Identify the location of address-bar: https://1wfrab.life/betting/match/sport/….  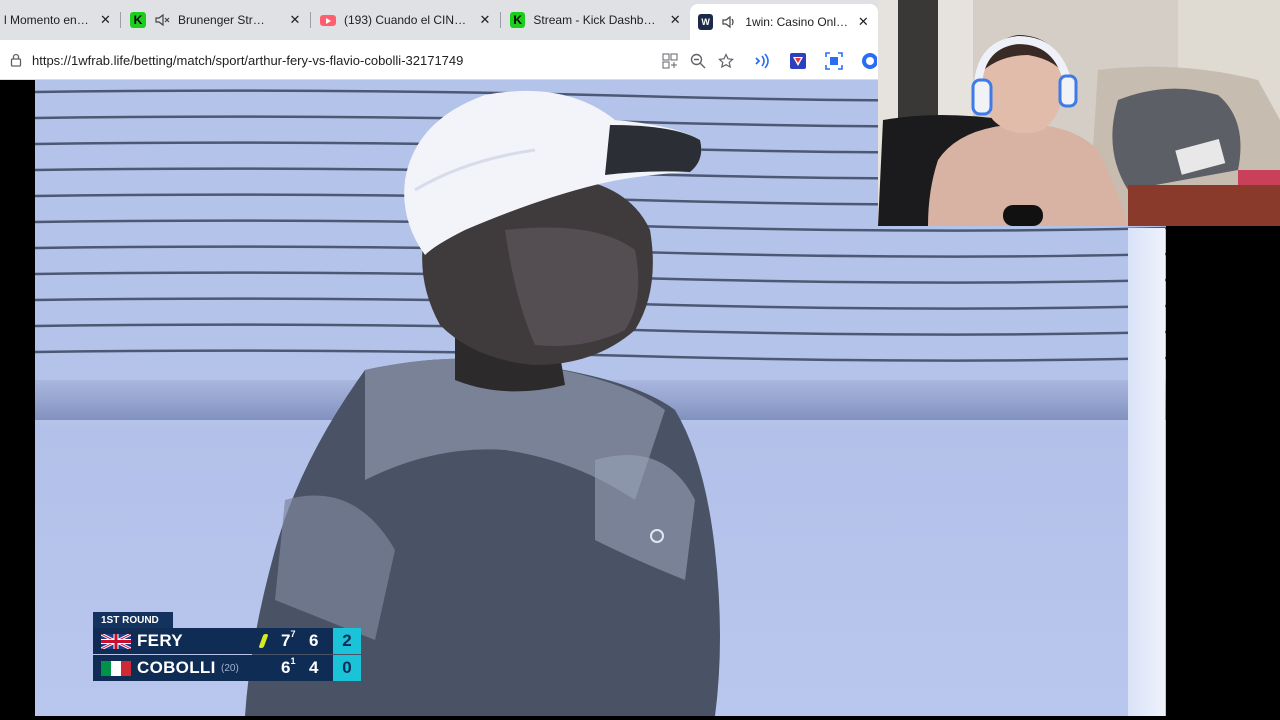
(439, 60).